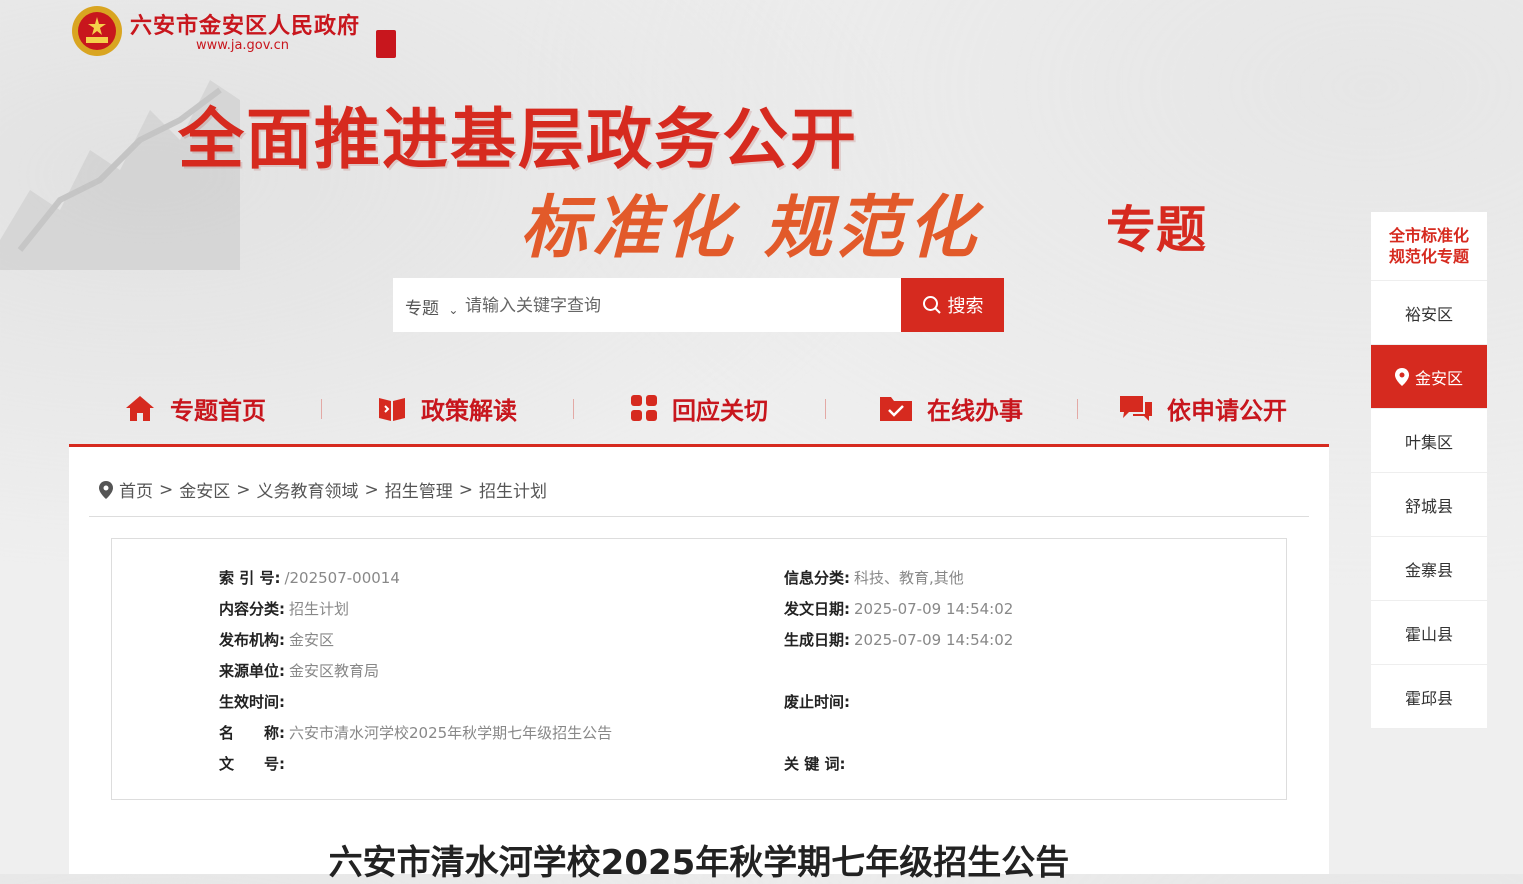  Describe the element at coordinates (136, 489) in the screenshot. I see `breadcrumb-item-home: 首页` at that location.